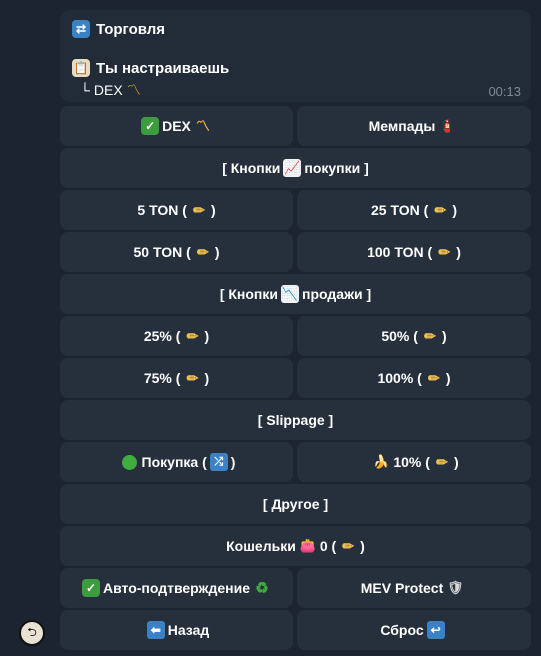 This screenshot has width=541, height=656. What do you see at coordinates (218, 462) in the screenshot?
I see `shuffle-icon: ⤮` at bounding box center [218, 462].